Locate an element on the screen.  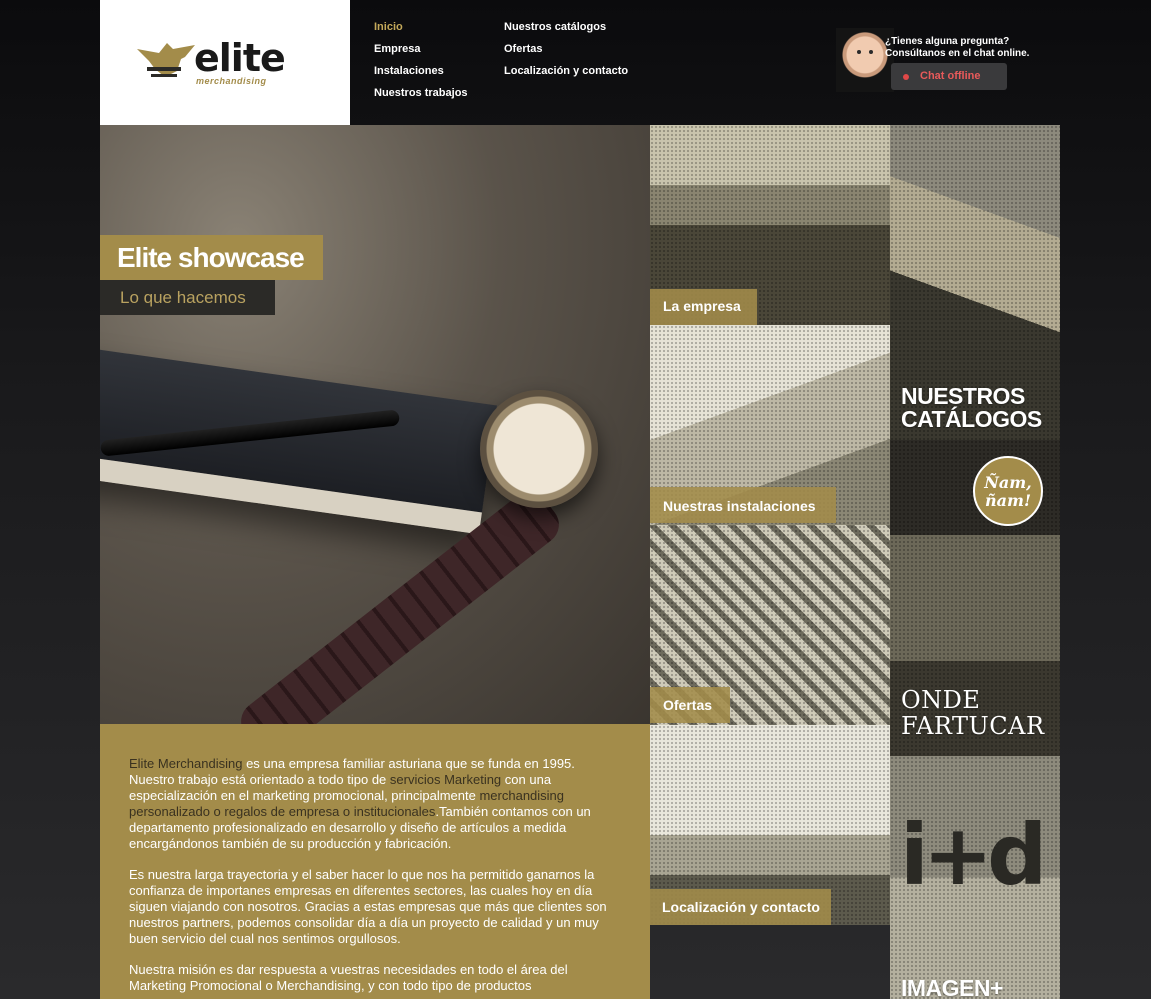
eagle-wing-icon is located at coordinates (166, 60).